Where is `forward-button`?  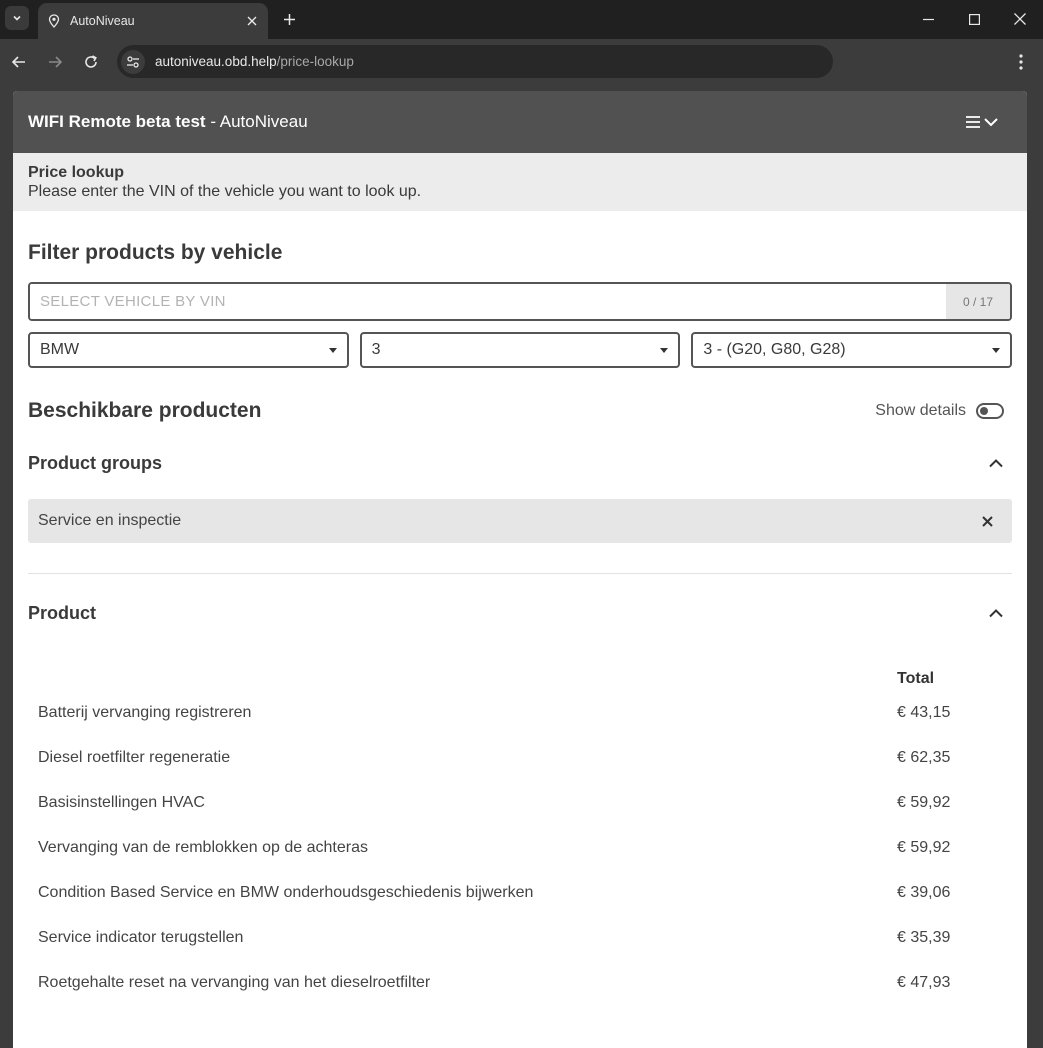 forward-button is located at coordinates (55, 62).